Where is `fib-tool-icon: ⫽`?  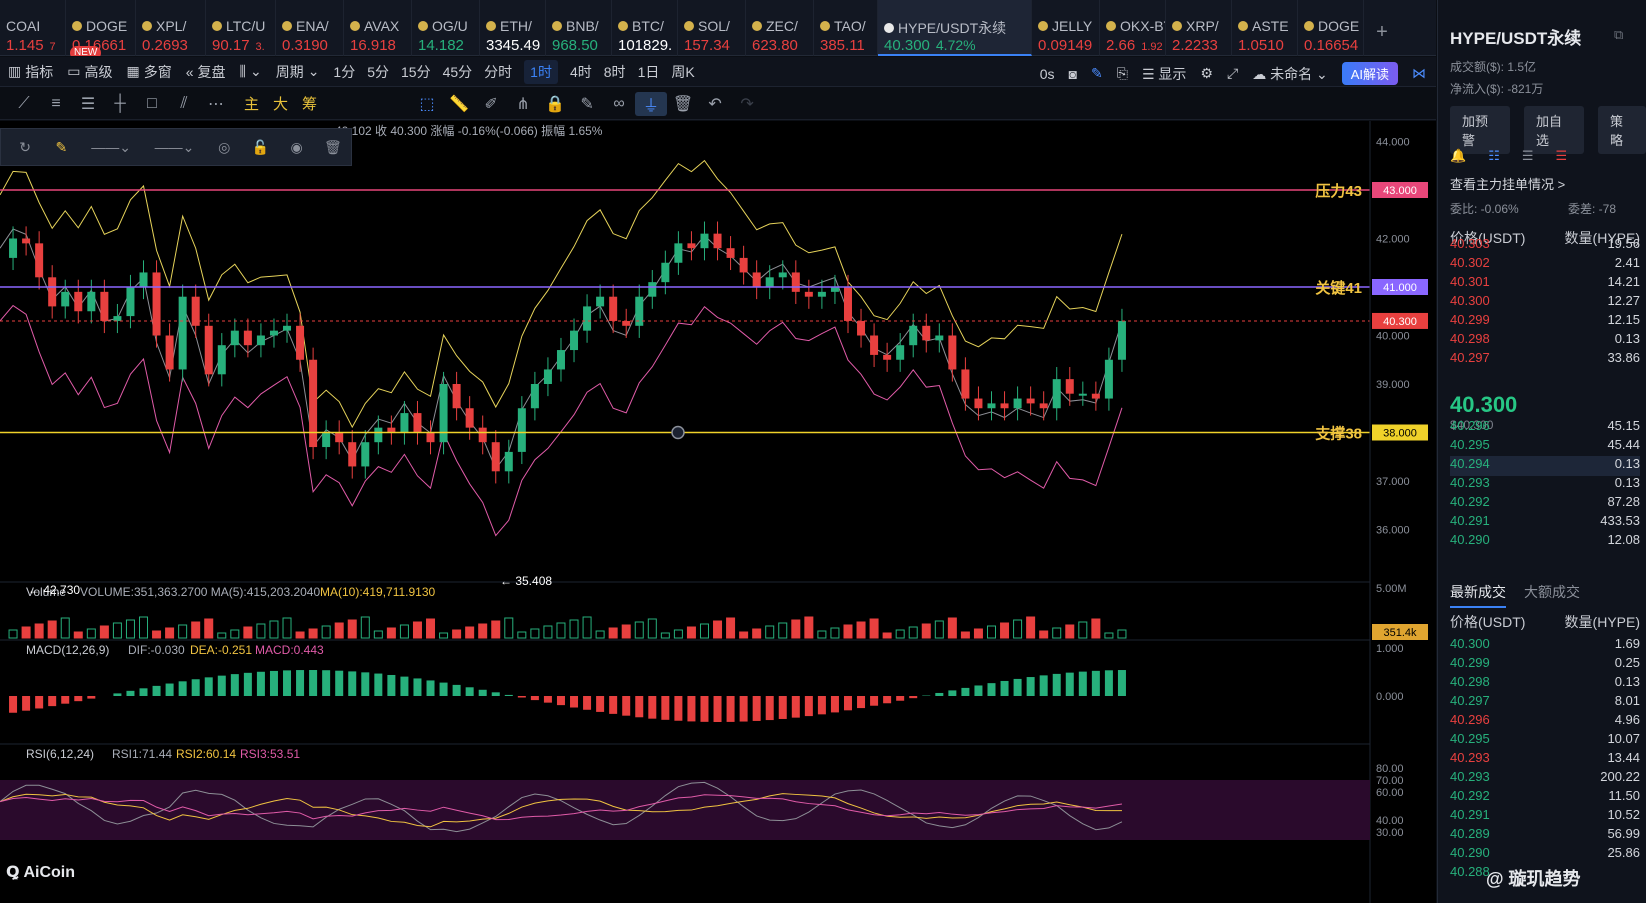 fib-tool-icon: ⫽ is located at coordinates (184, 104).